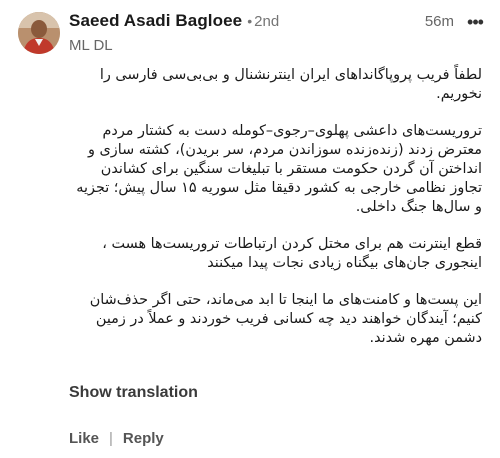 The image size is (500, 458). I want to click on show-translation-button: Show translation, so click(133, 393).